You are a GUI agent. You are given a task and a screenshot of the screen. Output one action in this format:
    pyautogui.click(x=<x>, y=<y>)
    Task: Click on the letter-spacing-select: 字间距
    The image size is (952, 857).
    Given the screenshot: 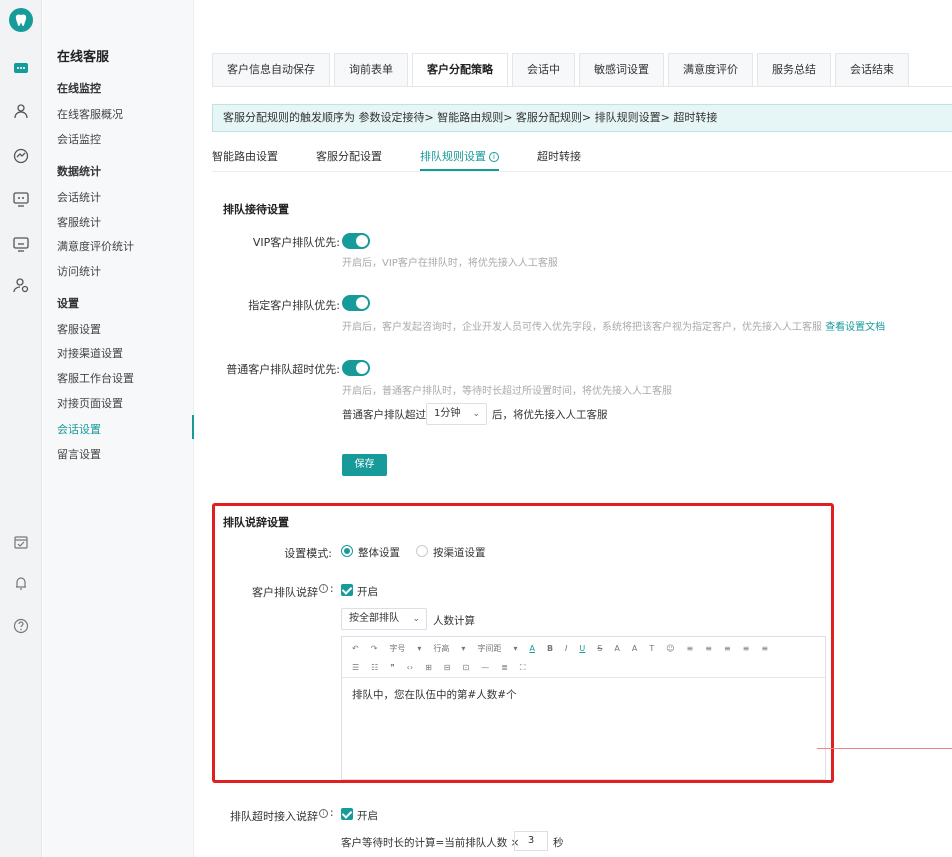 What is the action you would take?
    pyautogui.click(x=489, y=648)
    